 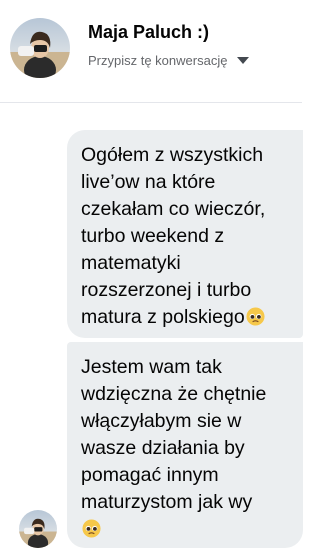 What do you see at coordinates (148, 182) in the screenshot?
I see `message-line: live’ow na które` at bounding box center [148, 182].